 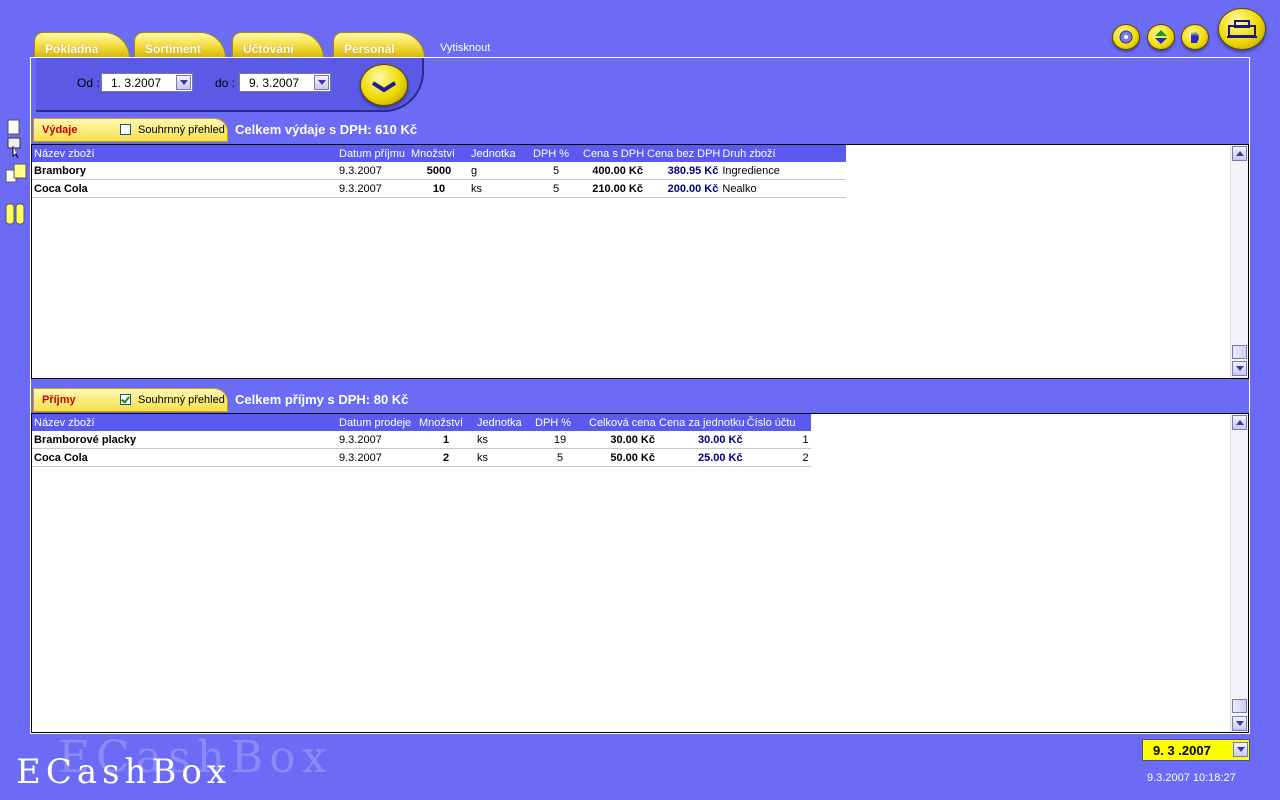 What do you see at coordinates (322, 399) in the screenshot?
I see `income-total: Celkem příjmy s DPH: 80 Kč` at bounding box center [322, 399].